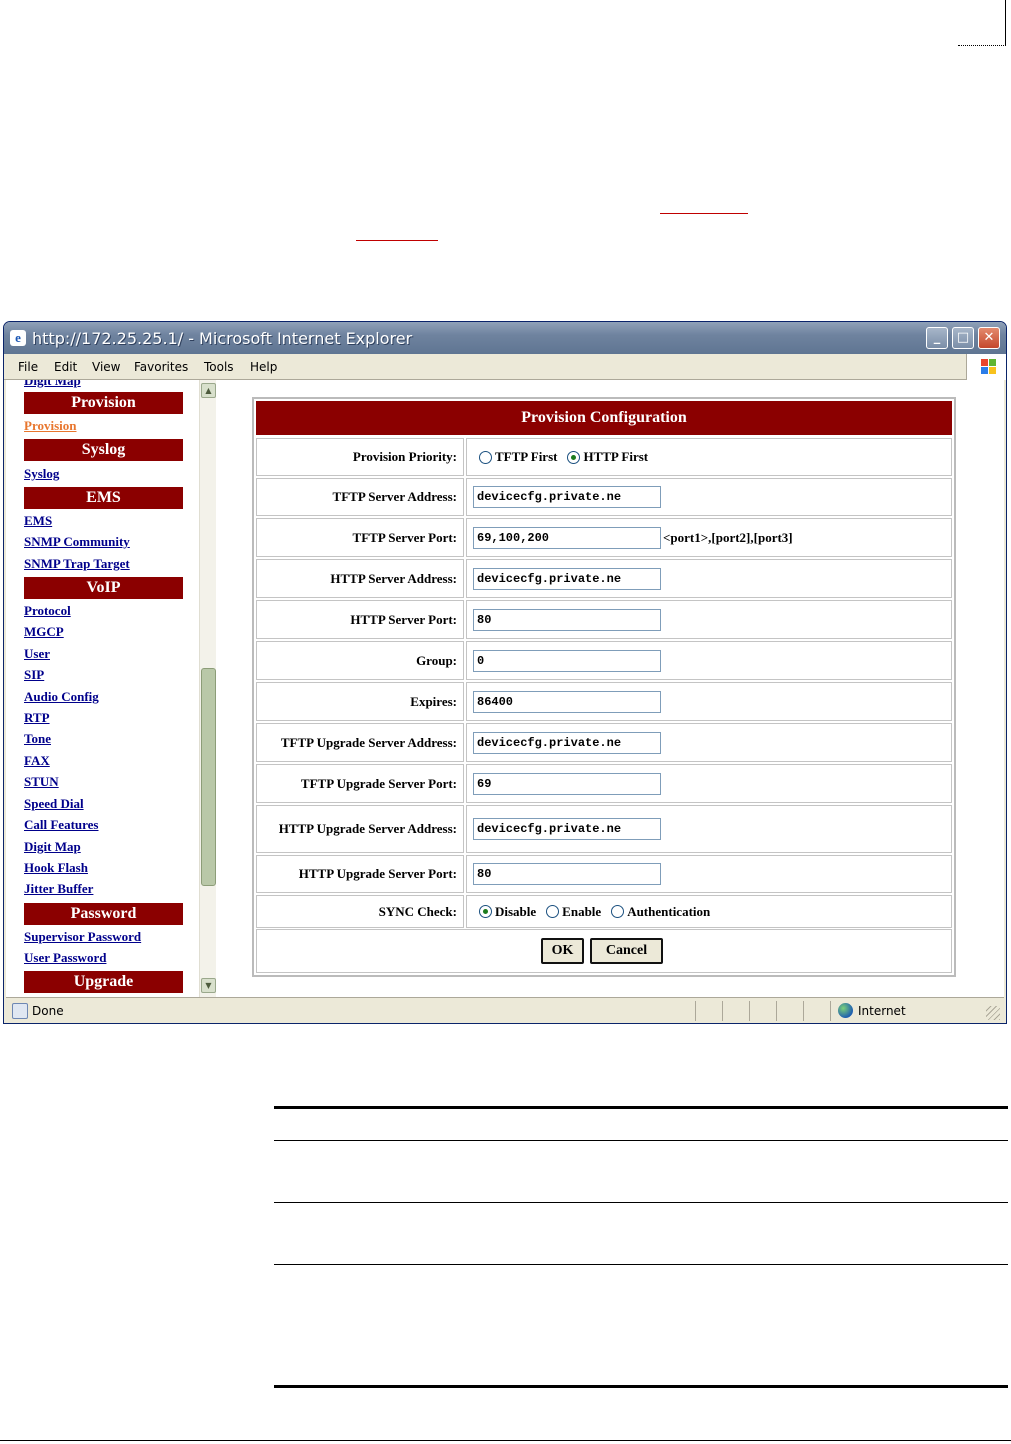 The image size is (1011, 1444). Describe the element at coordinates (263, 367) in the screenshot. I see `menu-help: Help` at that location.